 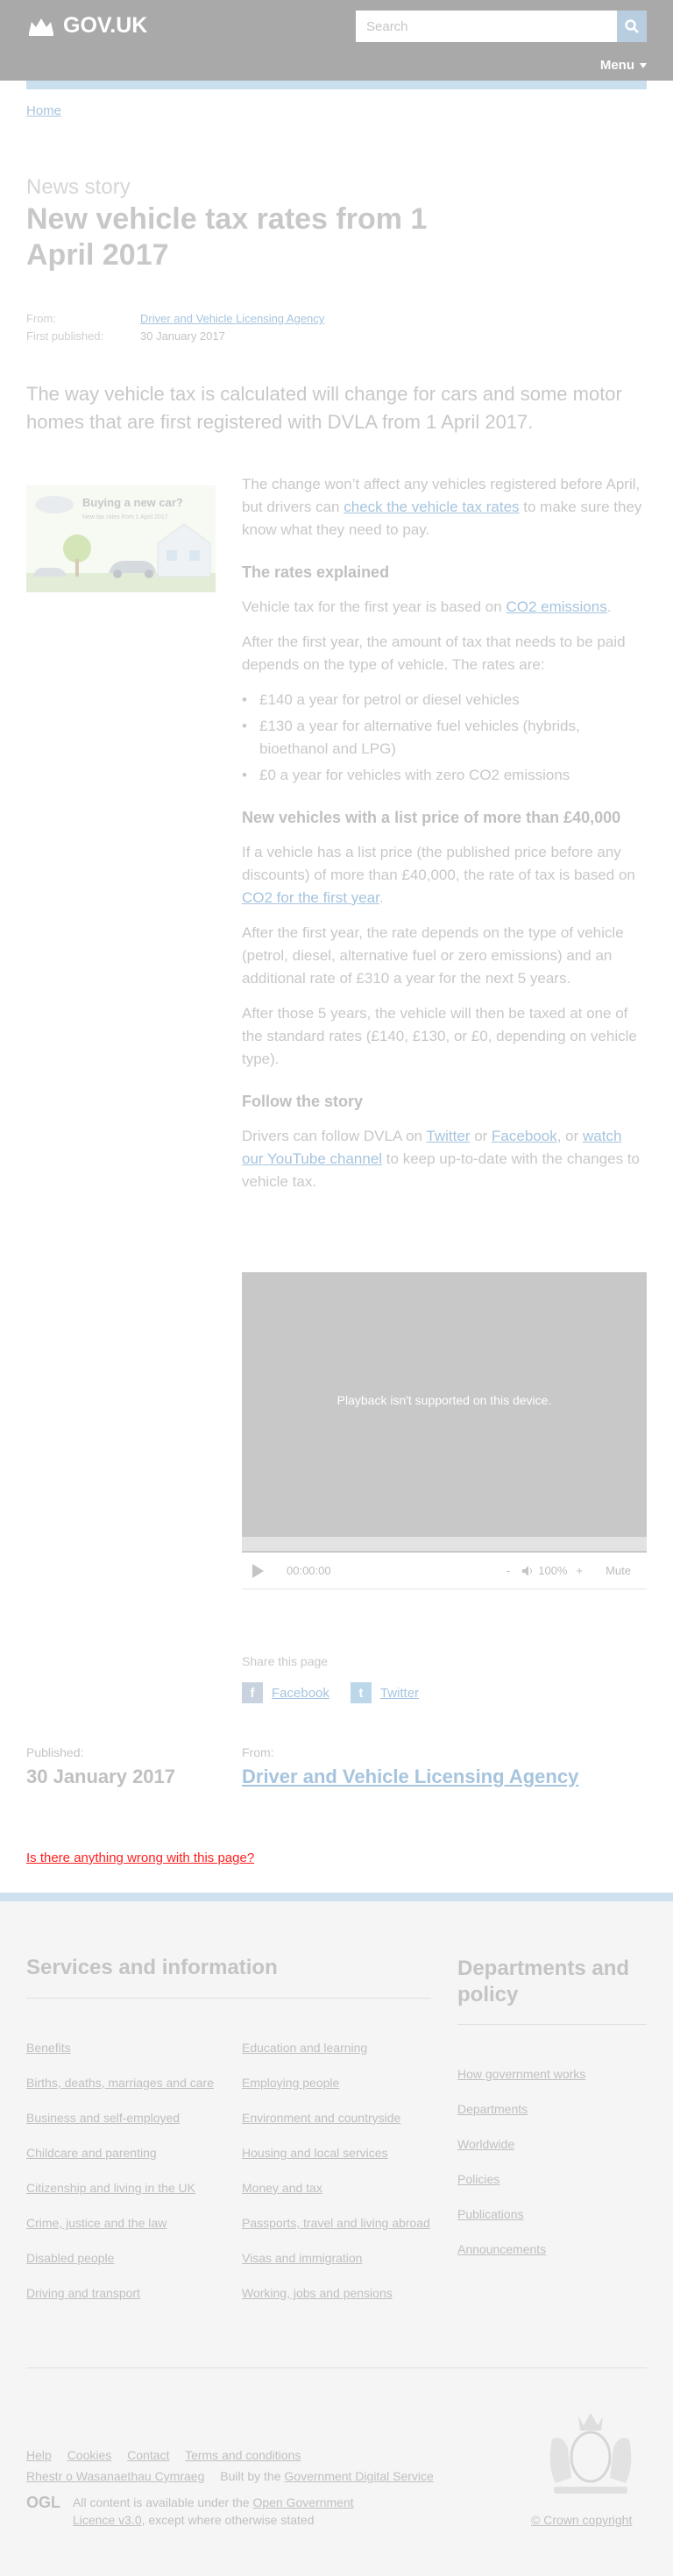 What do you see at coordinates (43, 2502) in the screenshot?
I see `ogl-logo: OGL` at bounding box center [43, 2502].